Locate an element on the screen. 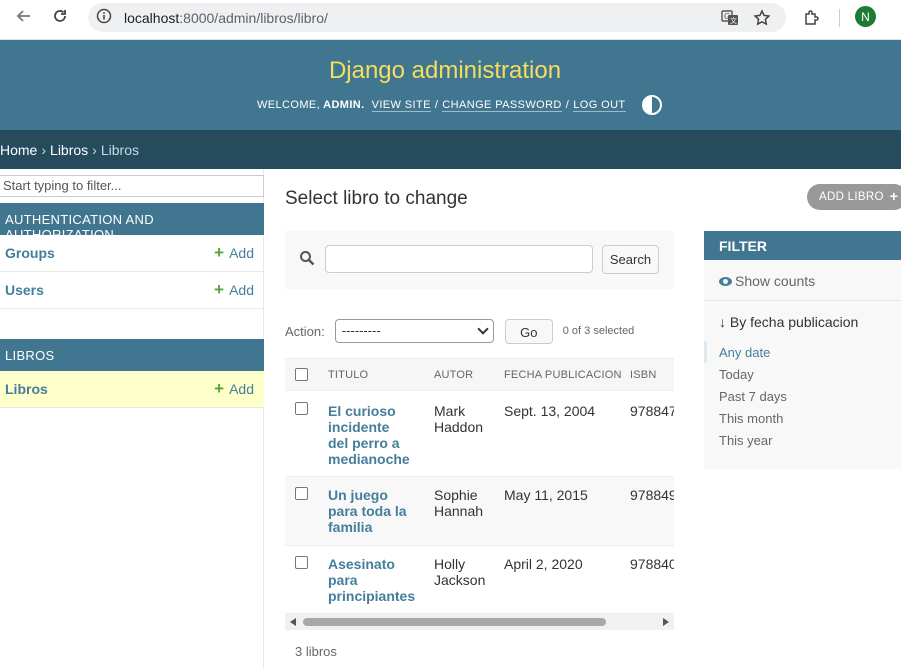 The width and height of the screenshot is (901, 668). view-site-link: VIEW SITE is located at coordinates (401, 105).